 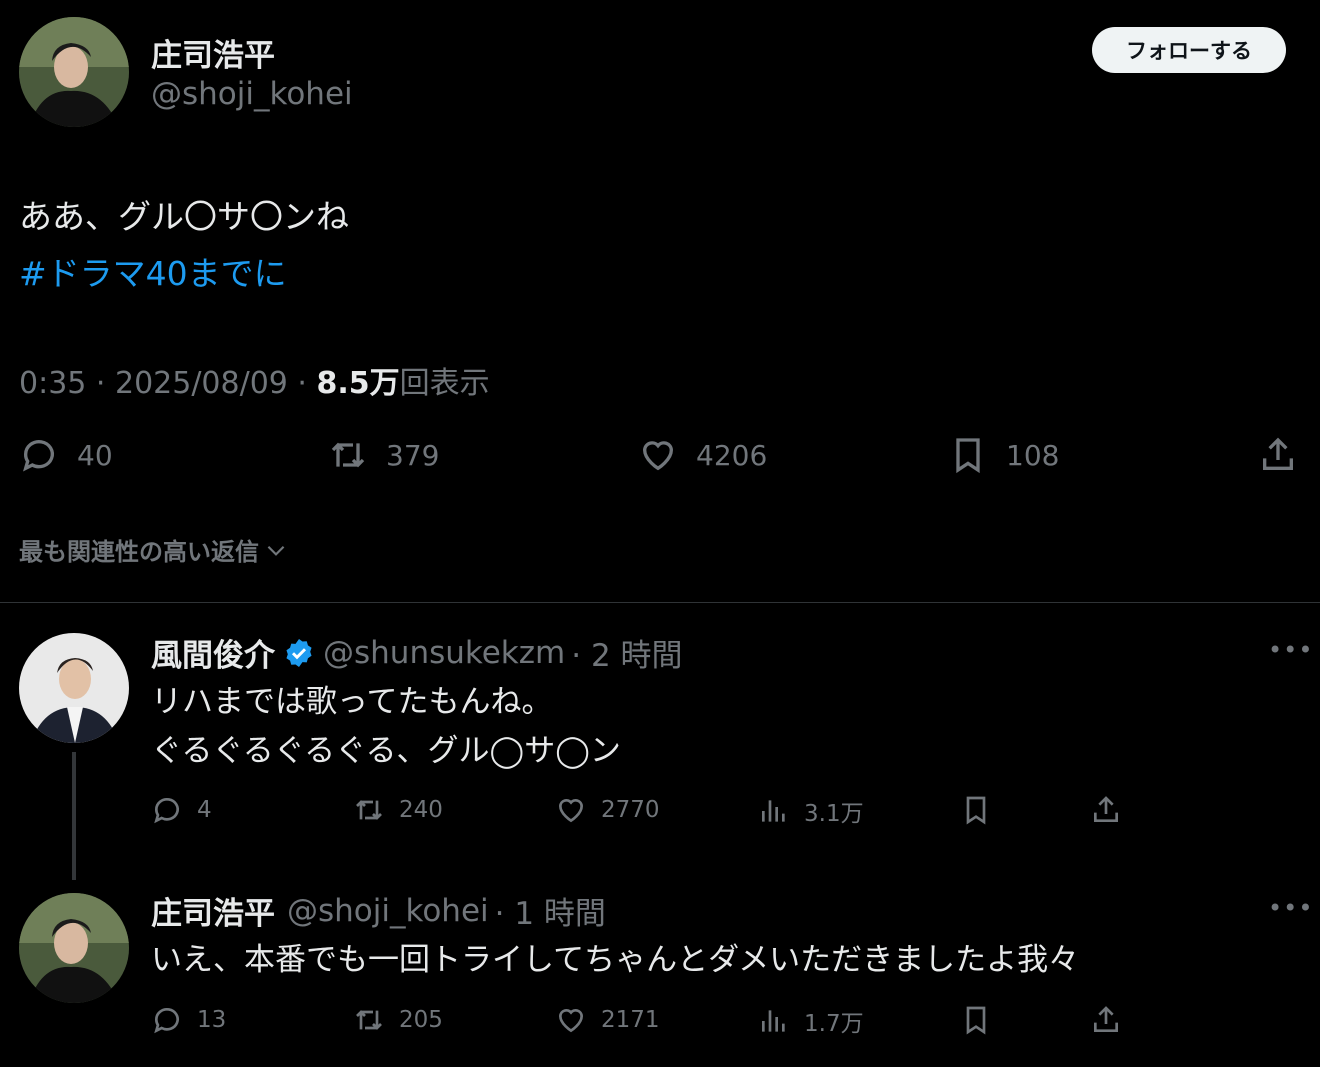 What do you see at coordinates (550, 910) in the screenshot?
I see `reply-time: · 1 時間` at bounding box center [550, 910].